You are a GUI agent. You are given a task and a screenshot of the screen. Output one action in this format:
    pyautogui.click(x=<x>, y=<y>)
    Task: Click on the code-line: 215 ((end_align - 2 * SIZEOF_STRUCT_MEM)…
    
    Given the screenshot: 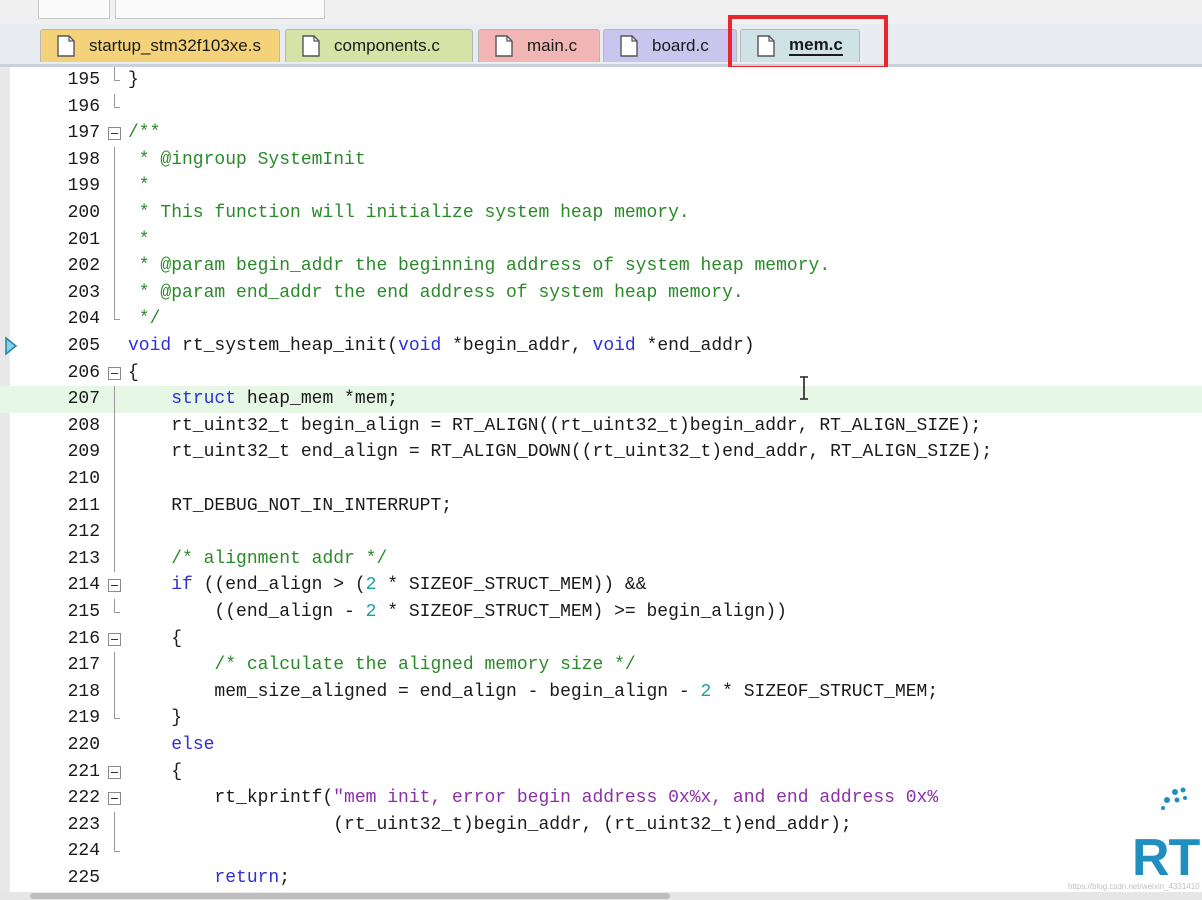 What is the action you would take?
    pyautogui.click(x=601, y=612)
    